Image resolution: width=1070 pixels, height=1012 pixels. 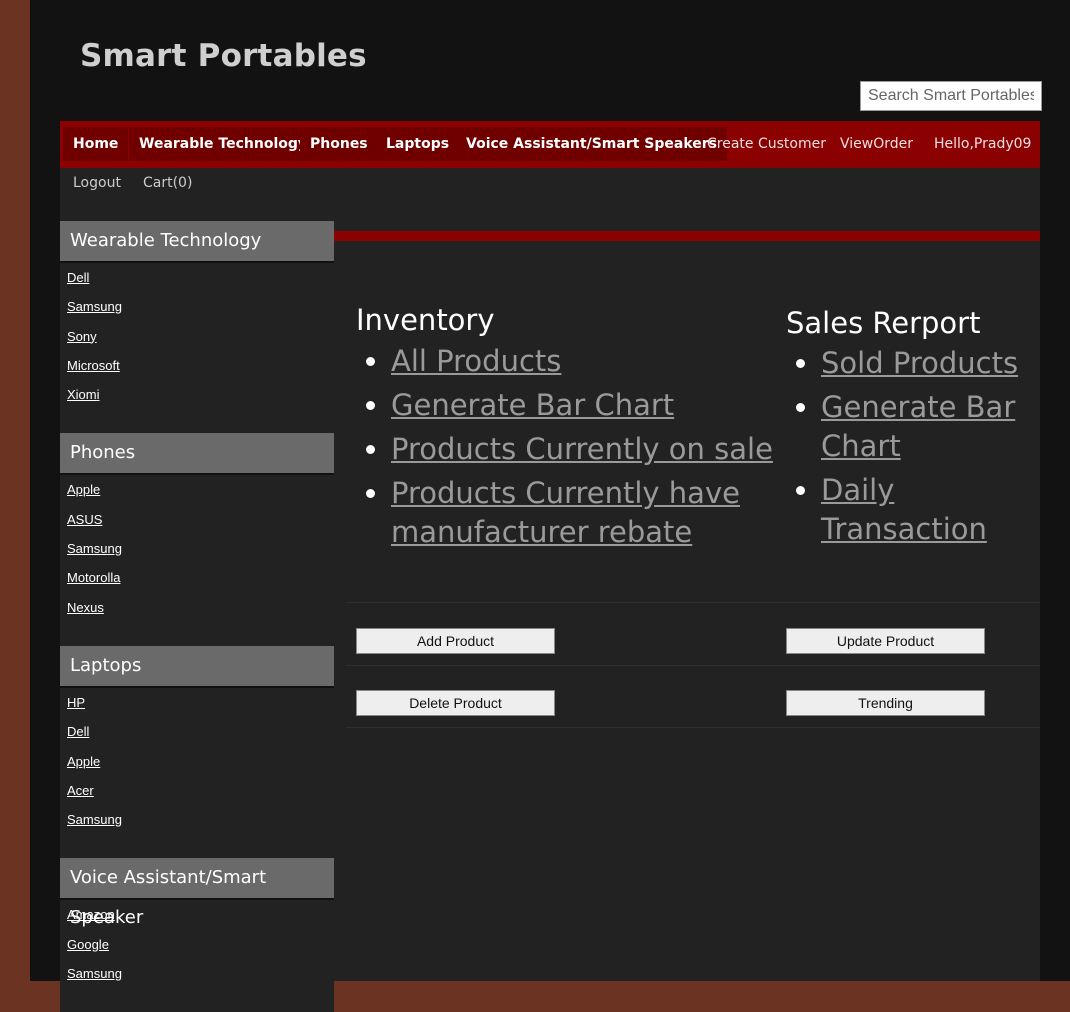 What do you see at coordinates (197, 242) in the screenshot?
I see `sidebar-heading-wearable: Wearable Technology` at bounding box center [197, 242].